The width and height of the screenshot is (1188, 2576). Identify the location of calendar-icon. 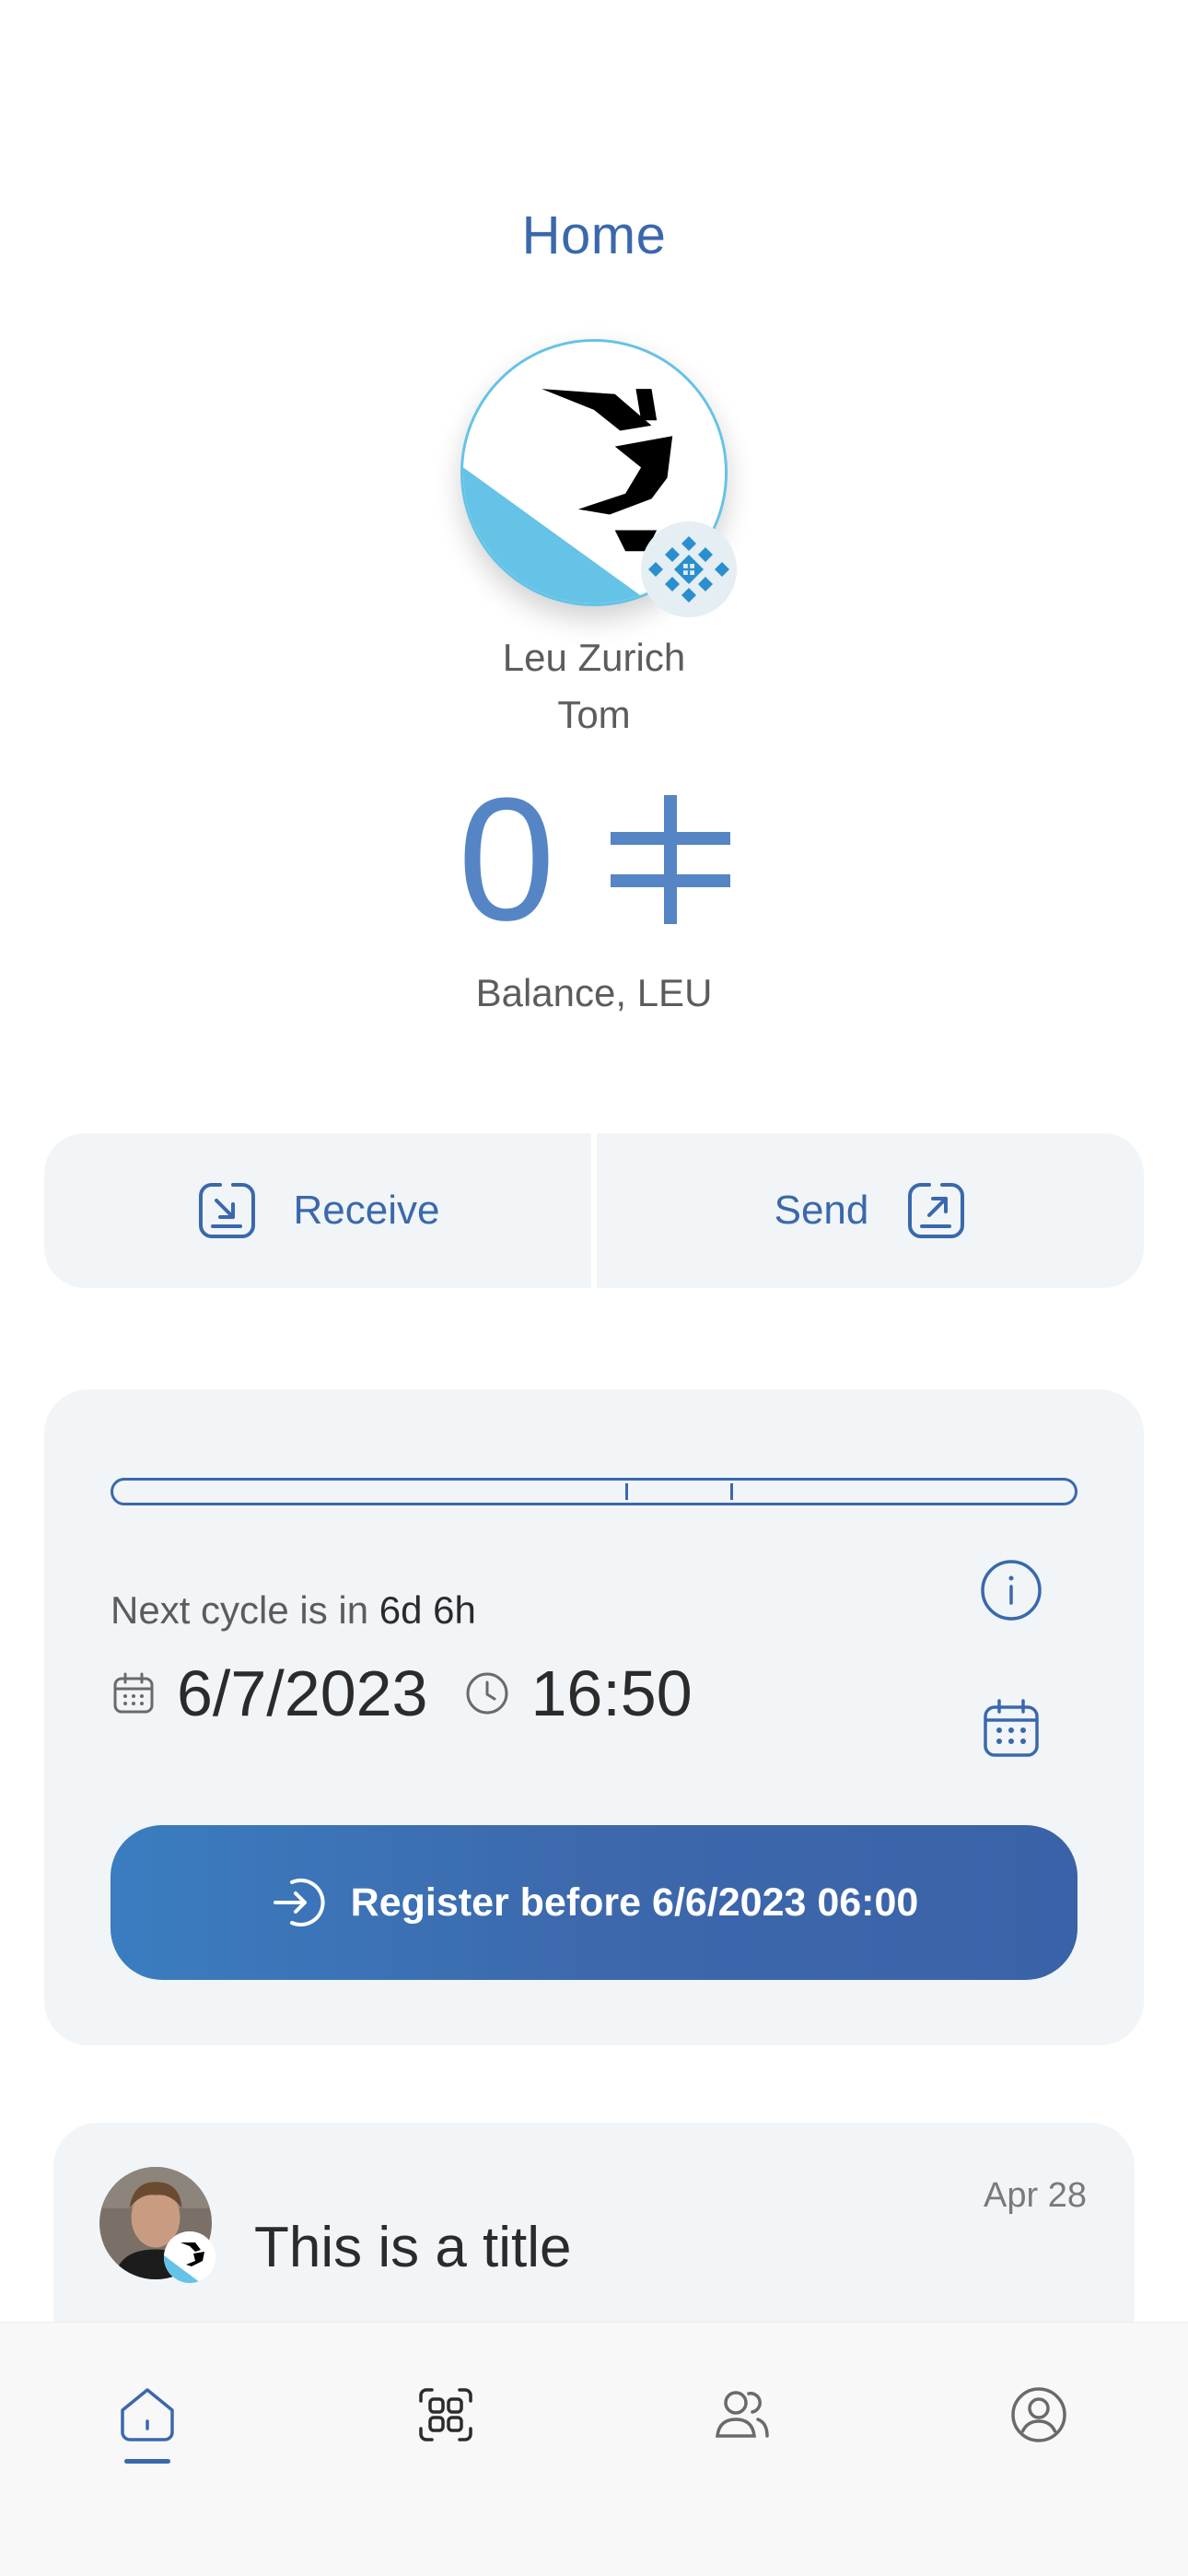
(133, 1693).